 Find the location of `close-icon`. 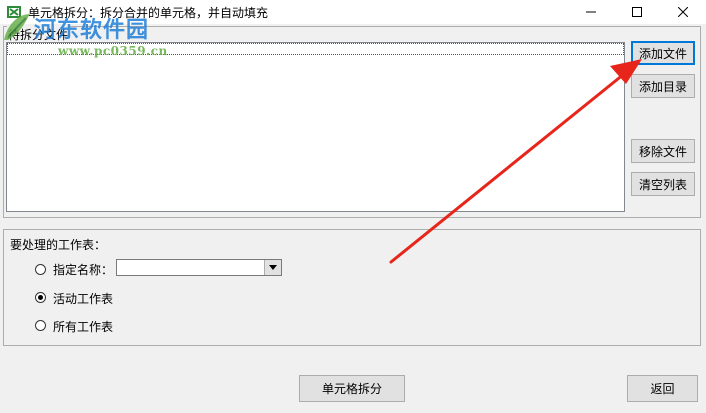

close-icon is located at coordinates (683, 12).